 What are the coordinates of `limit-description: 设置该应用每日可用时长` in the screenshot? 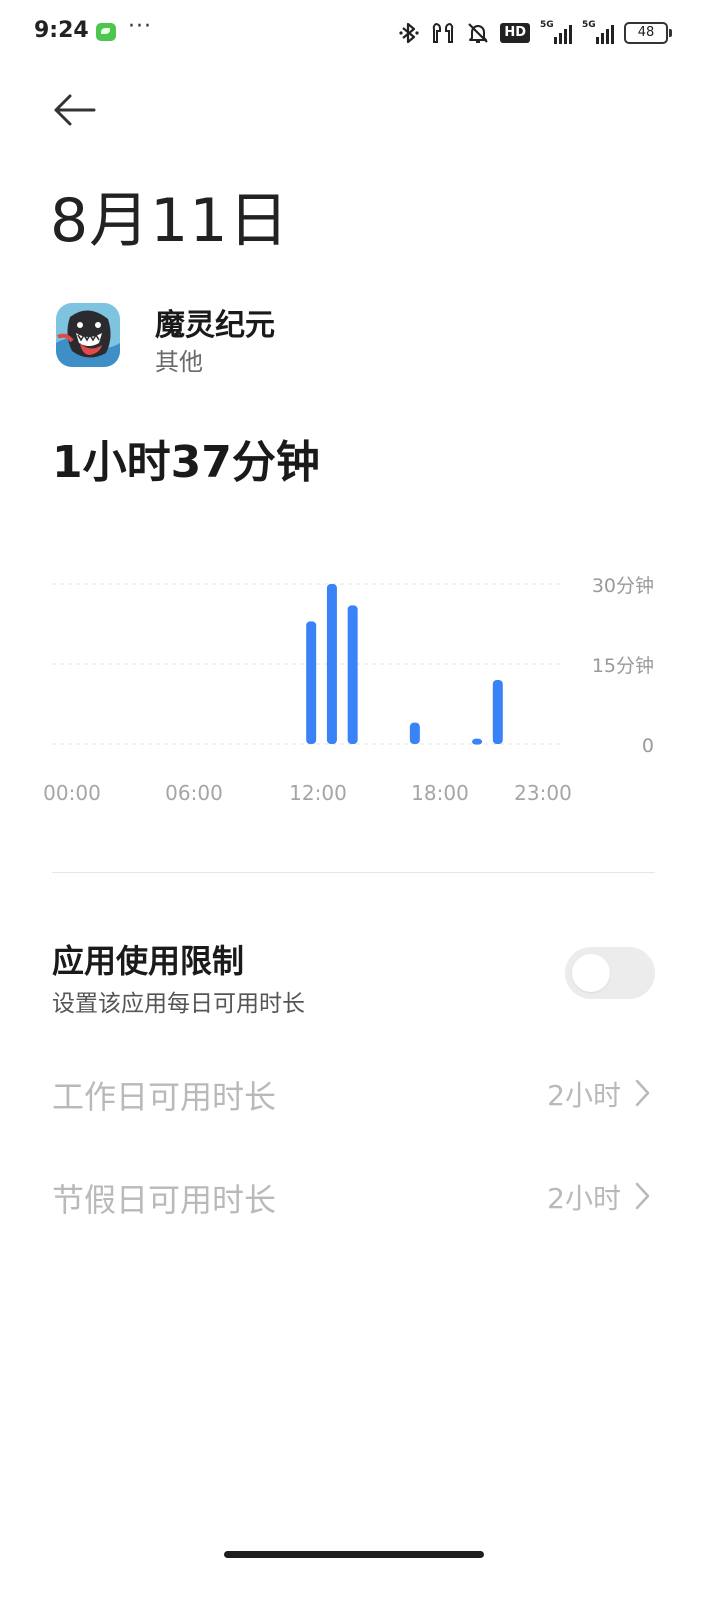 It's located at (178, 1004).